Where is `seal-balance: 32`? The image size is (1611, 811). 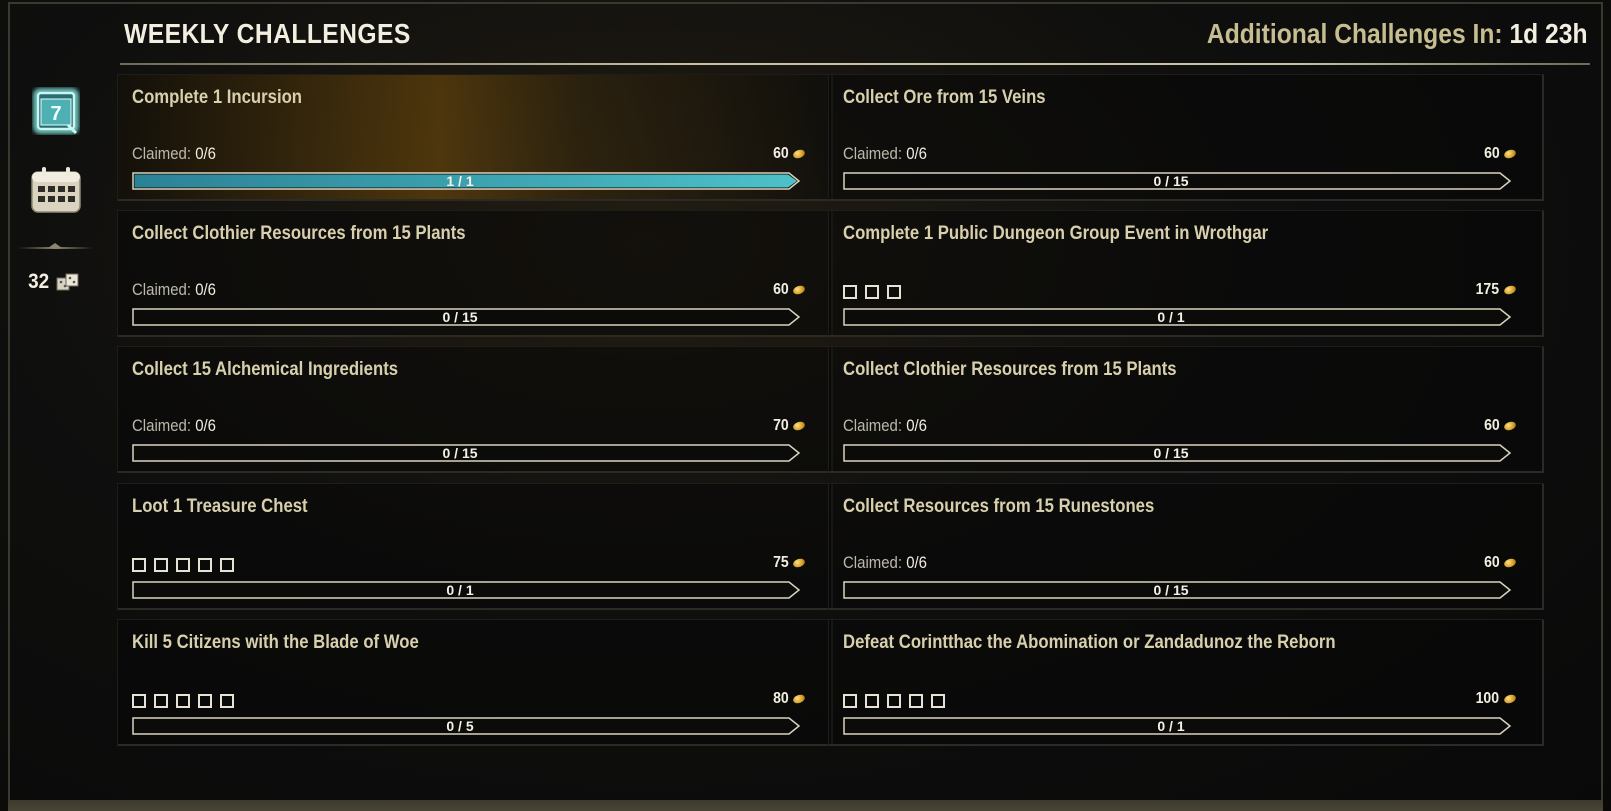 seal-balance: 32 is located at coordinates (54, 282).